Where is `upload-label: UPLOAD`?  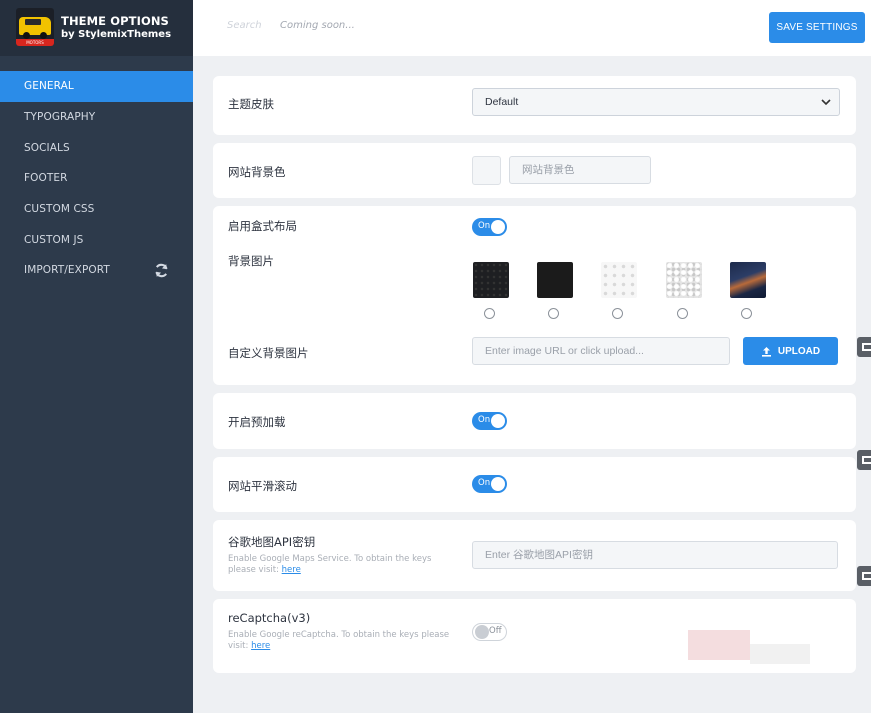 upload-label: UPLOAD is located at coordinates (799, 351).